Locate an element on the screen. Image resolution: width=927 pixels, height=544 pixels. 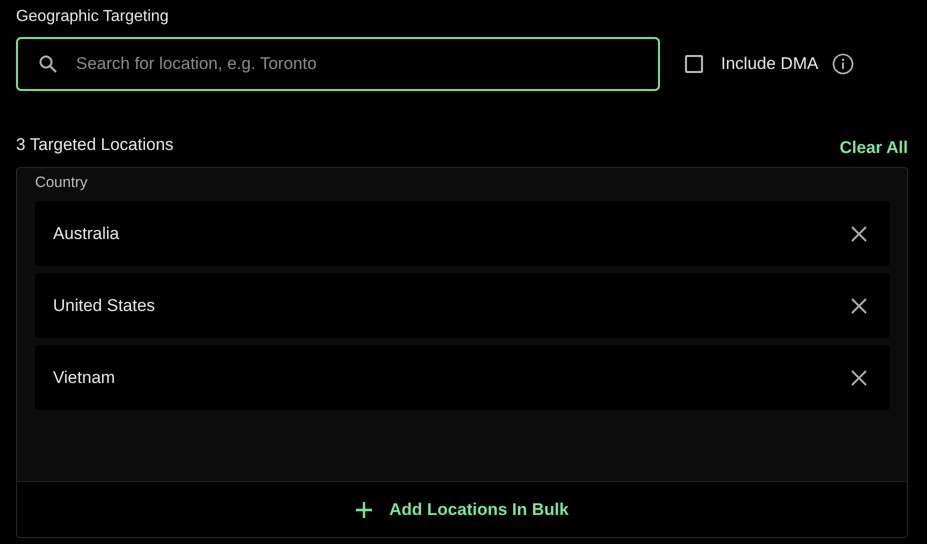
location-name: United States is located at coordinates (104, 306).